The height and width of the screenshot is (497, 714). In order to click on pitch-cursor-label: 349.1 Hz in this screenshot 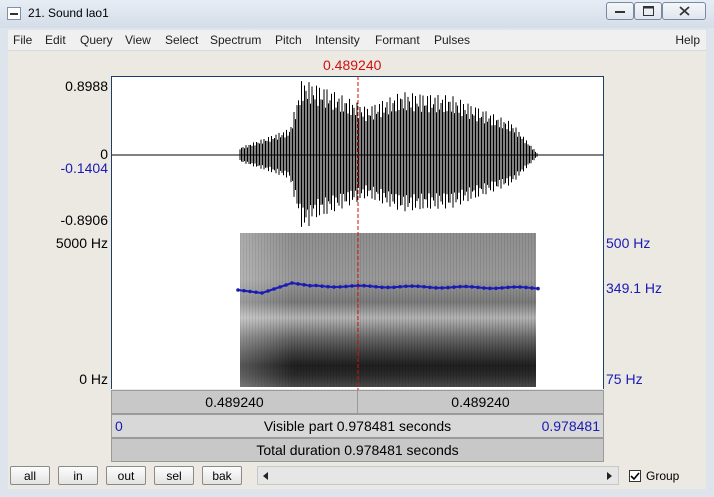, I will do `click(634, 288)`.